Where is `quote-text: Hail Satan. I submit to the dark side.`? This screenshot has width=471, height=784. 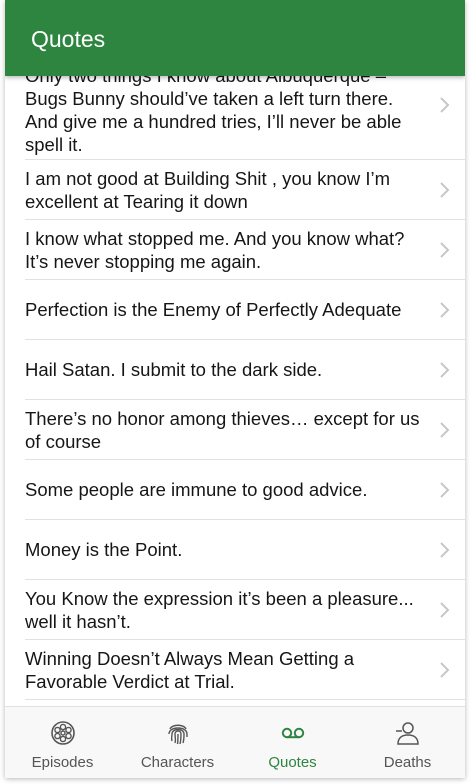 quote-text: Hail Satan. I submit to the dark side. is located at coordinates (174, 369).